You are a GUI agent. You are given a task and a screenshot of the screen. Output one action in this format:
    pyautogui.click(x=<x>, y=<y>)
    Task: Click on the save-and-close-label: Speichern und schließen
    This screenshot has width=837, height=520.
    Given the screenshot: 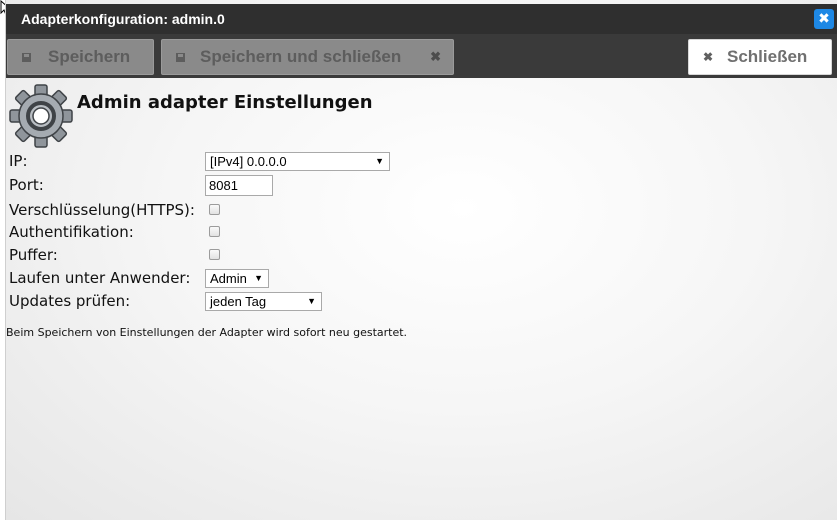 What is the action you would take?
    pyautogui.click(x=301, y=56)
    